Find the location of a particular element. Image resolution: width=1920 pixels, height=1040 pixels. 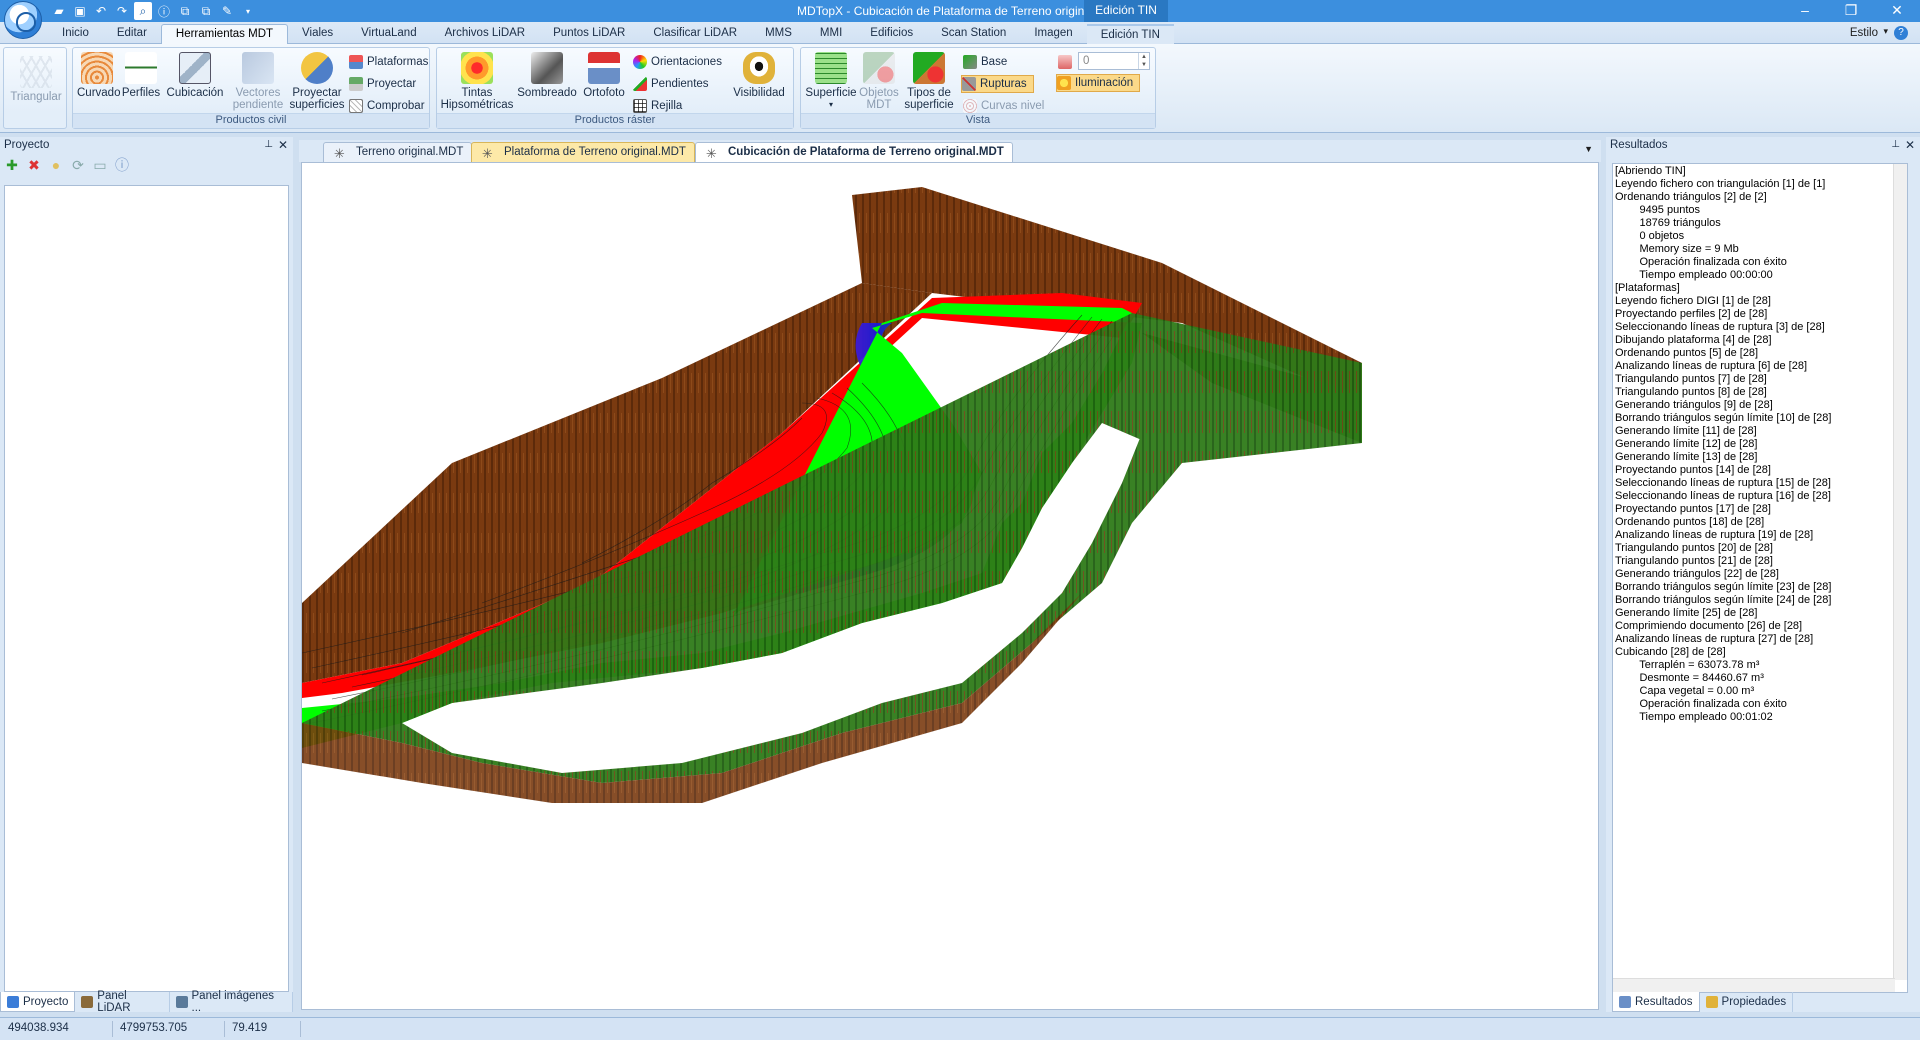

objetos-mdt-button: Objetos MDT is located at coordinates (879, 80).